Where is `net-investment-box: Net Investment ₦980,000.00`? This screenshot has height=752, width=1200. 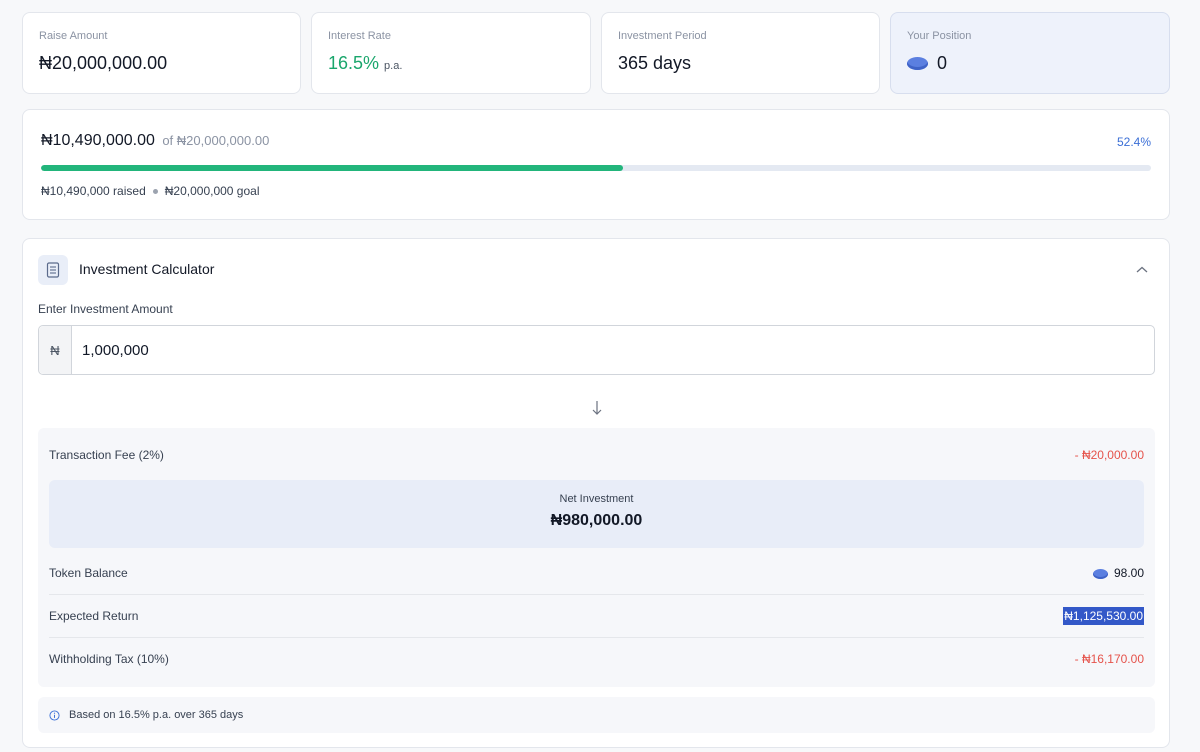
net-investment-box: Net Investment ₦980,000.00 is located at coordinates (596, 514).